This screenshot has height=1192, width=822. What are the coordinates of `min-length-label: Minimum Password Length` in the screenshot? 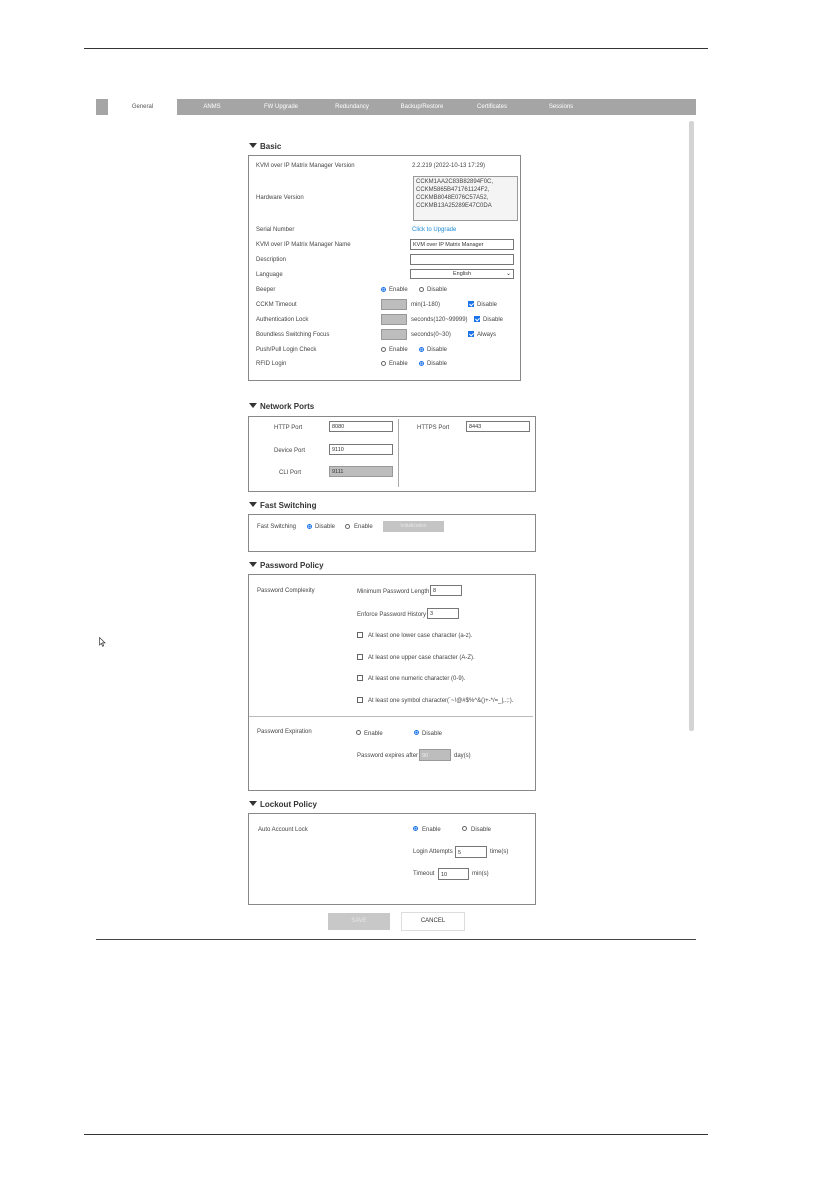 It's located at (393, 592).